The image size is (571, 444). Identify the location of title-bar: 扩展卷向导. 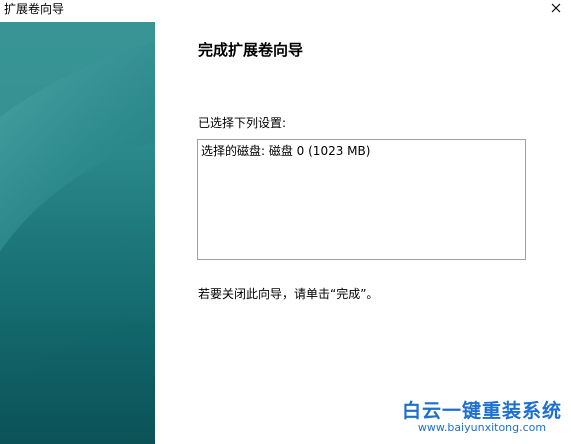
(285, 11).